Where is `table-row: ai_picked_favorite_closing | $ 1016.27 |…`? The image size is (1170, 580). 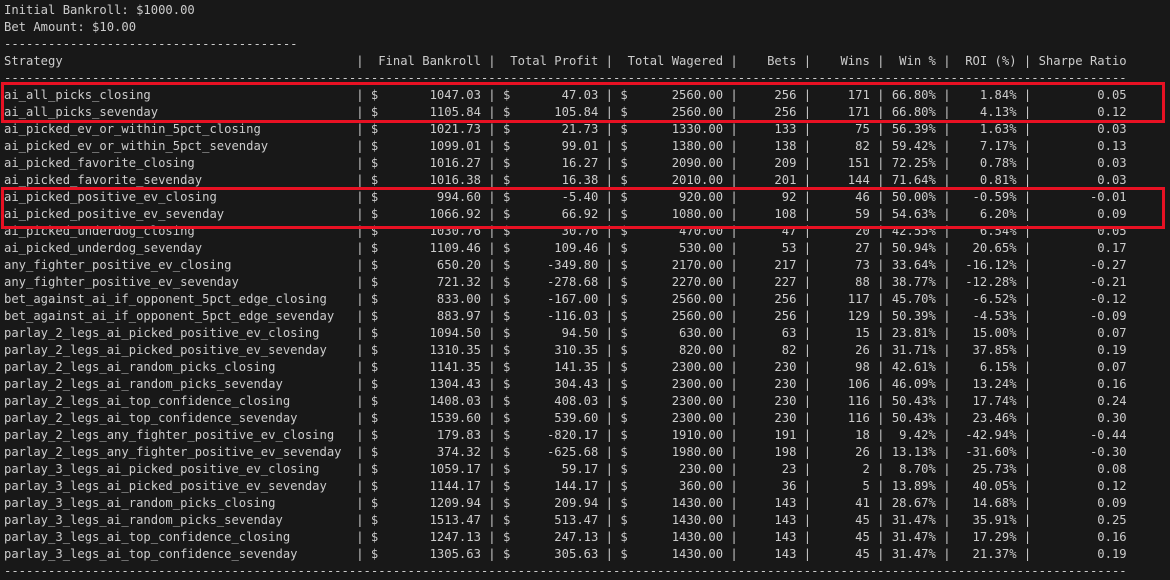 table-row: ai_picked_favorite_closing | $ 1016.27 |… is located at coordinates (565, 163).